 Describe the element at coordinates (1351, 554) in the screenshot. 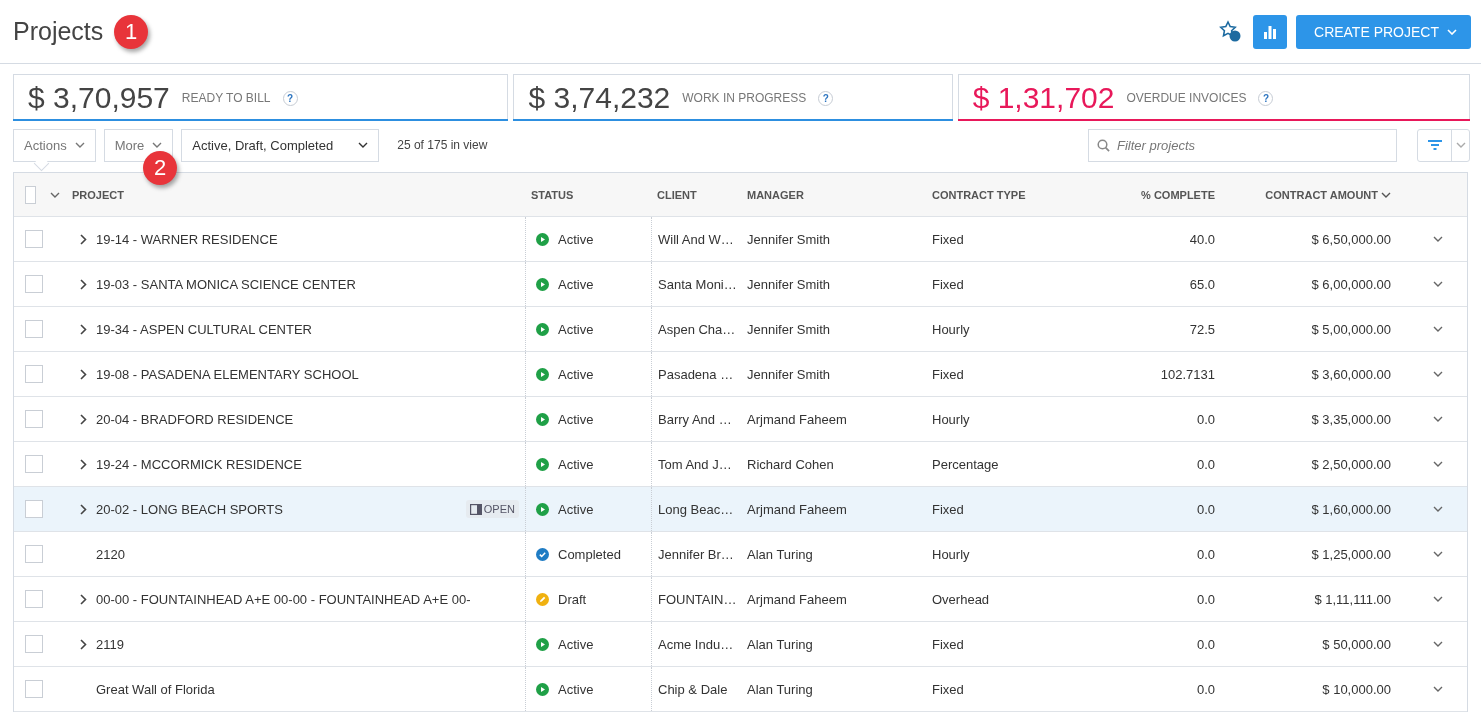

I see `contract-amount: $ 1,25,000.00` at that location.